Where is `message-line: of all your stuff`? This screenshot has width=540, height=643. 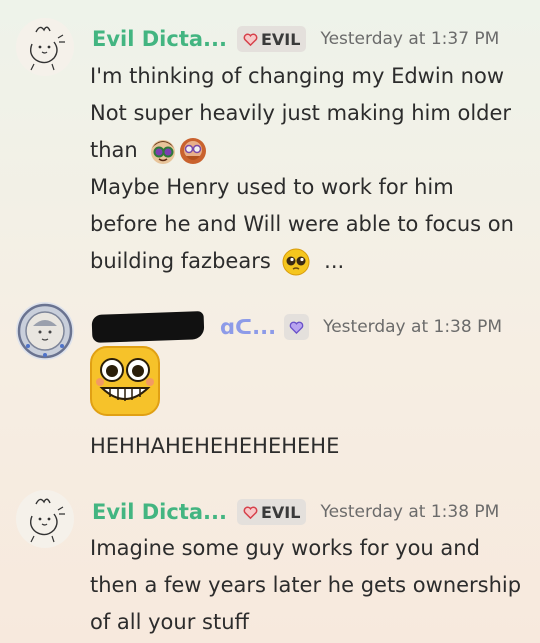 message-line: of all your stuff is located at coordinates (169, 622).